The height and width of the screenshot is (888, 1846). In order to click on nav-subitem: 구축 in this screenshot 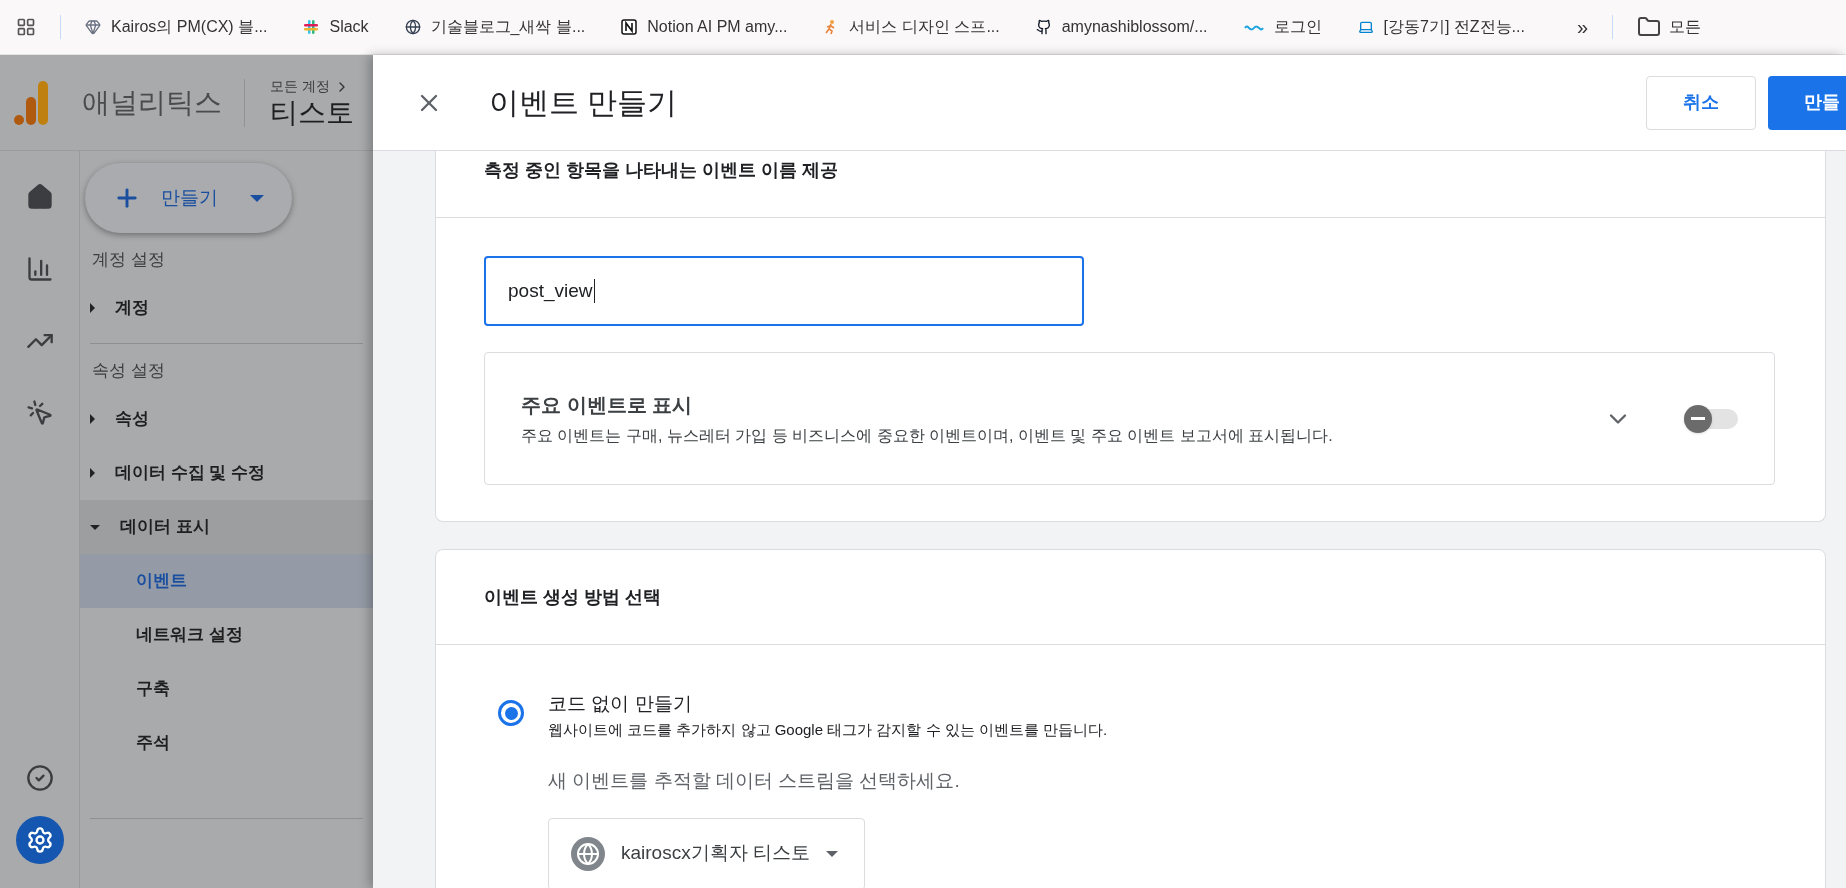, I will do `click(226, 689)`.